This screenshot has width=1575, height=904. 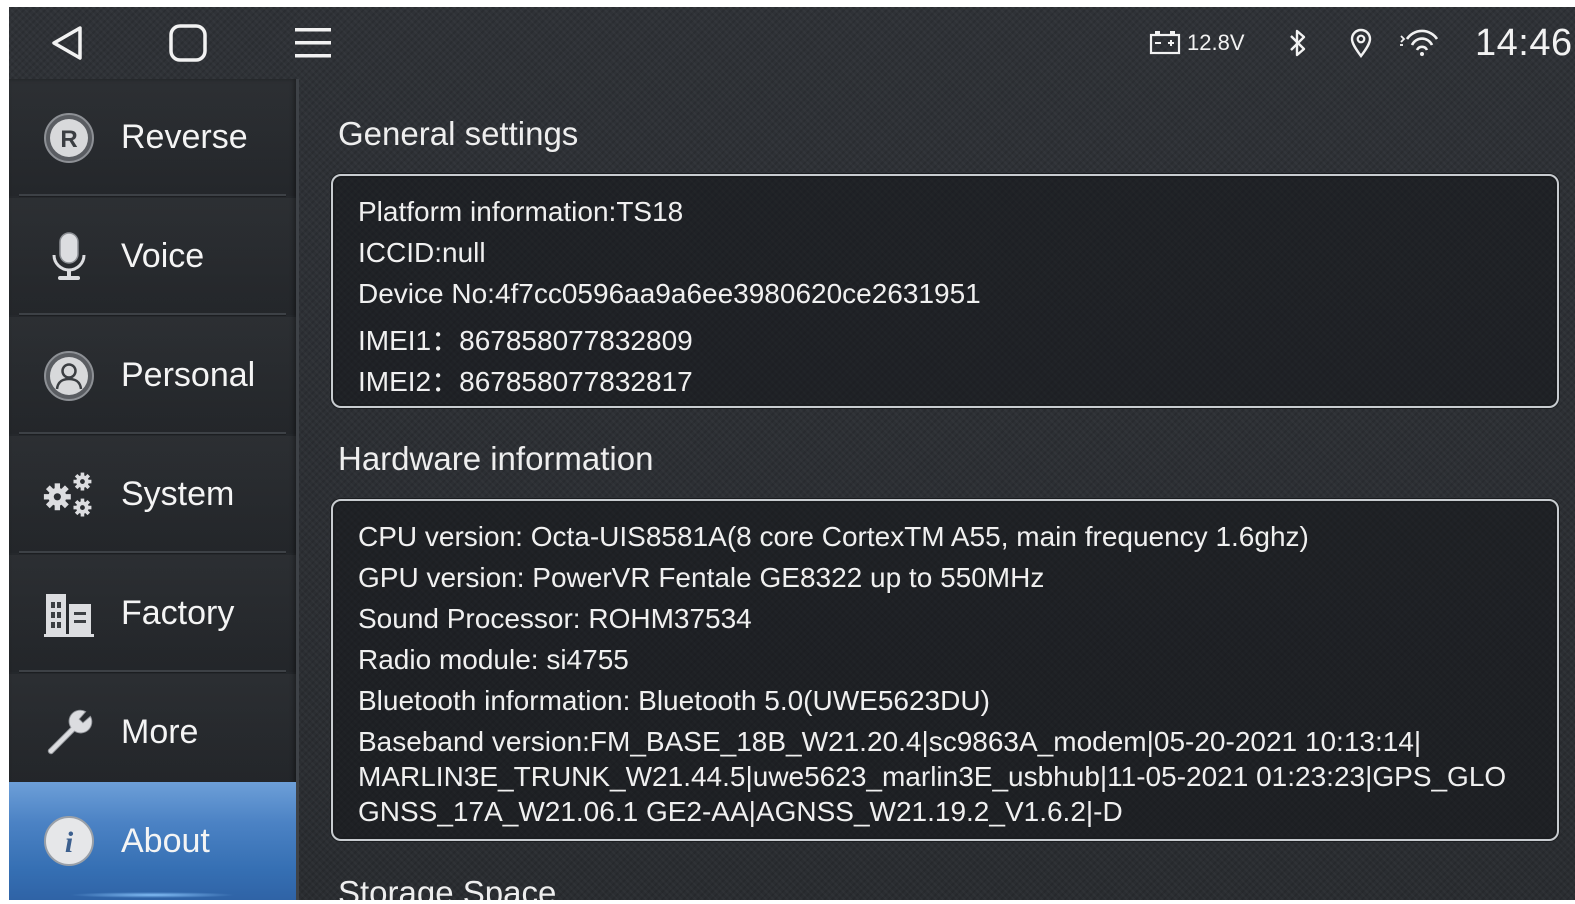 I want to click on sidebar-item-label: More, so click(x=160, y=732).